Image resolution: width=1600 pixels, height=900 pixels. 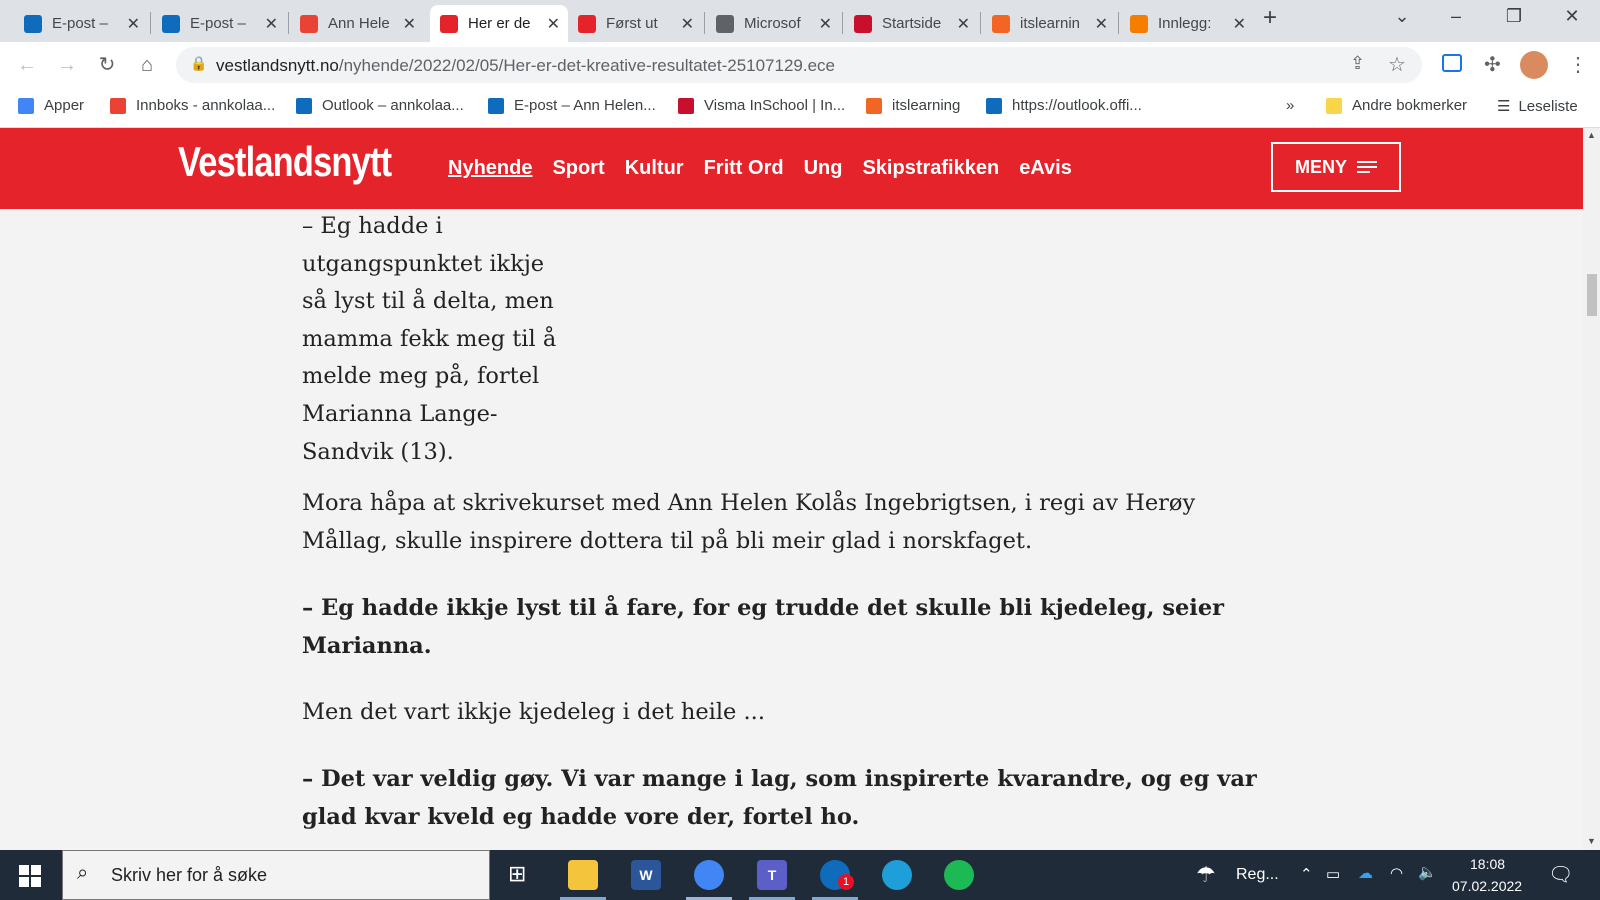 I want to click on menu-button: MENY, so click(x=1336, y=167).